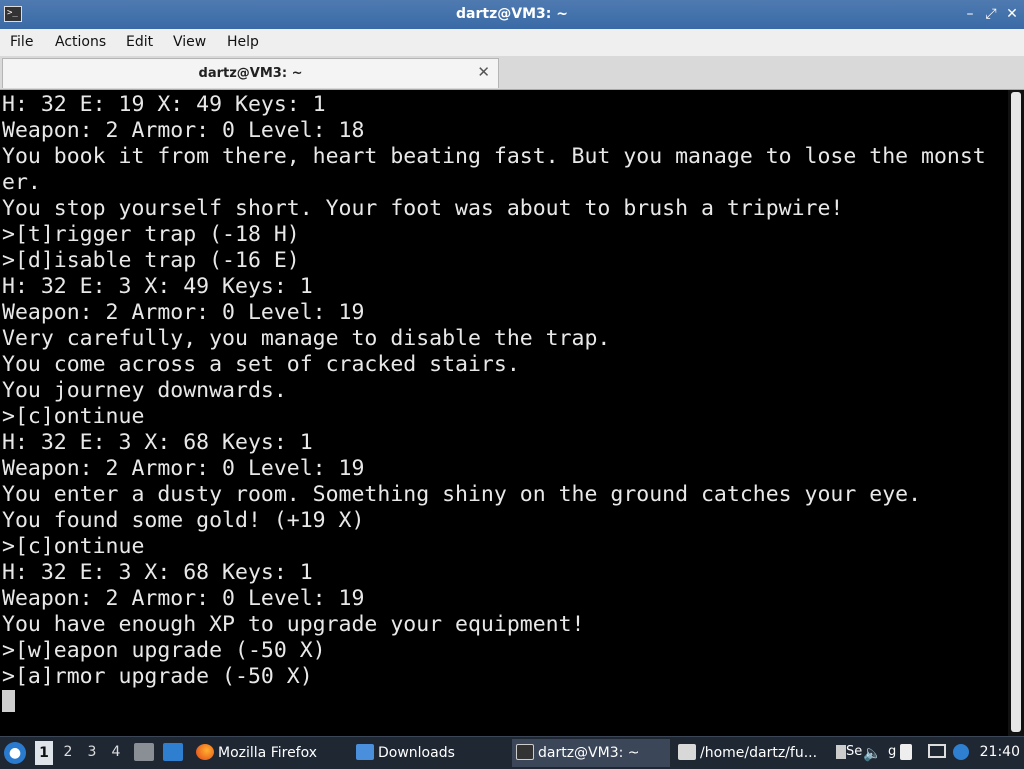 Image resolution: width=1024 pixels, height=769 pixels. What do you see at coordinates (205, 751) in the screenshot?
I see `firefox-icon` at bounding box center [205, 751].